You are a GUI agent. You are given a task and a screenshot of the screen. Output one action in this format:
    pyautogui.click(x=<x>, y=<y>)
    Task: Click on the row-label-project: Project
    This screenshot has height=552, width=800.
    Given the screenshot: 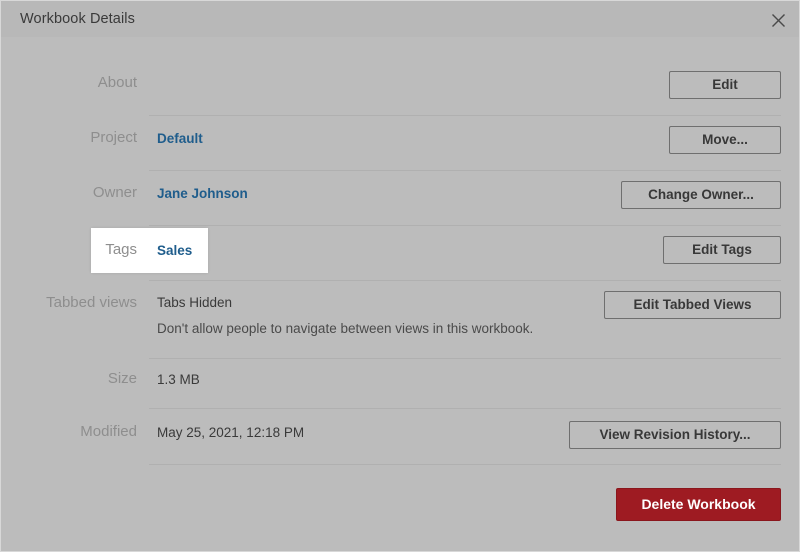 What is the action you would take?
    pyautogui.click(x=113, y=137)
    